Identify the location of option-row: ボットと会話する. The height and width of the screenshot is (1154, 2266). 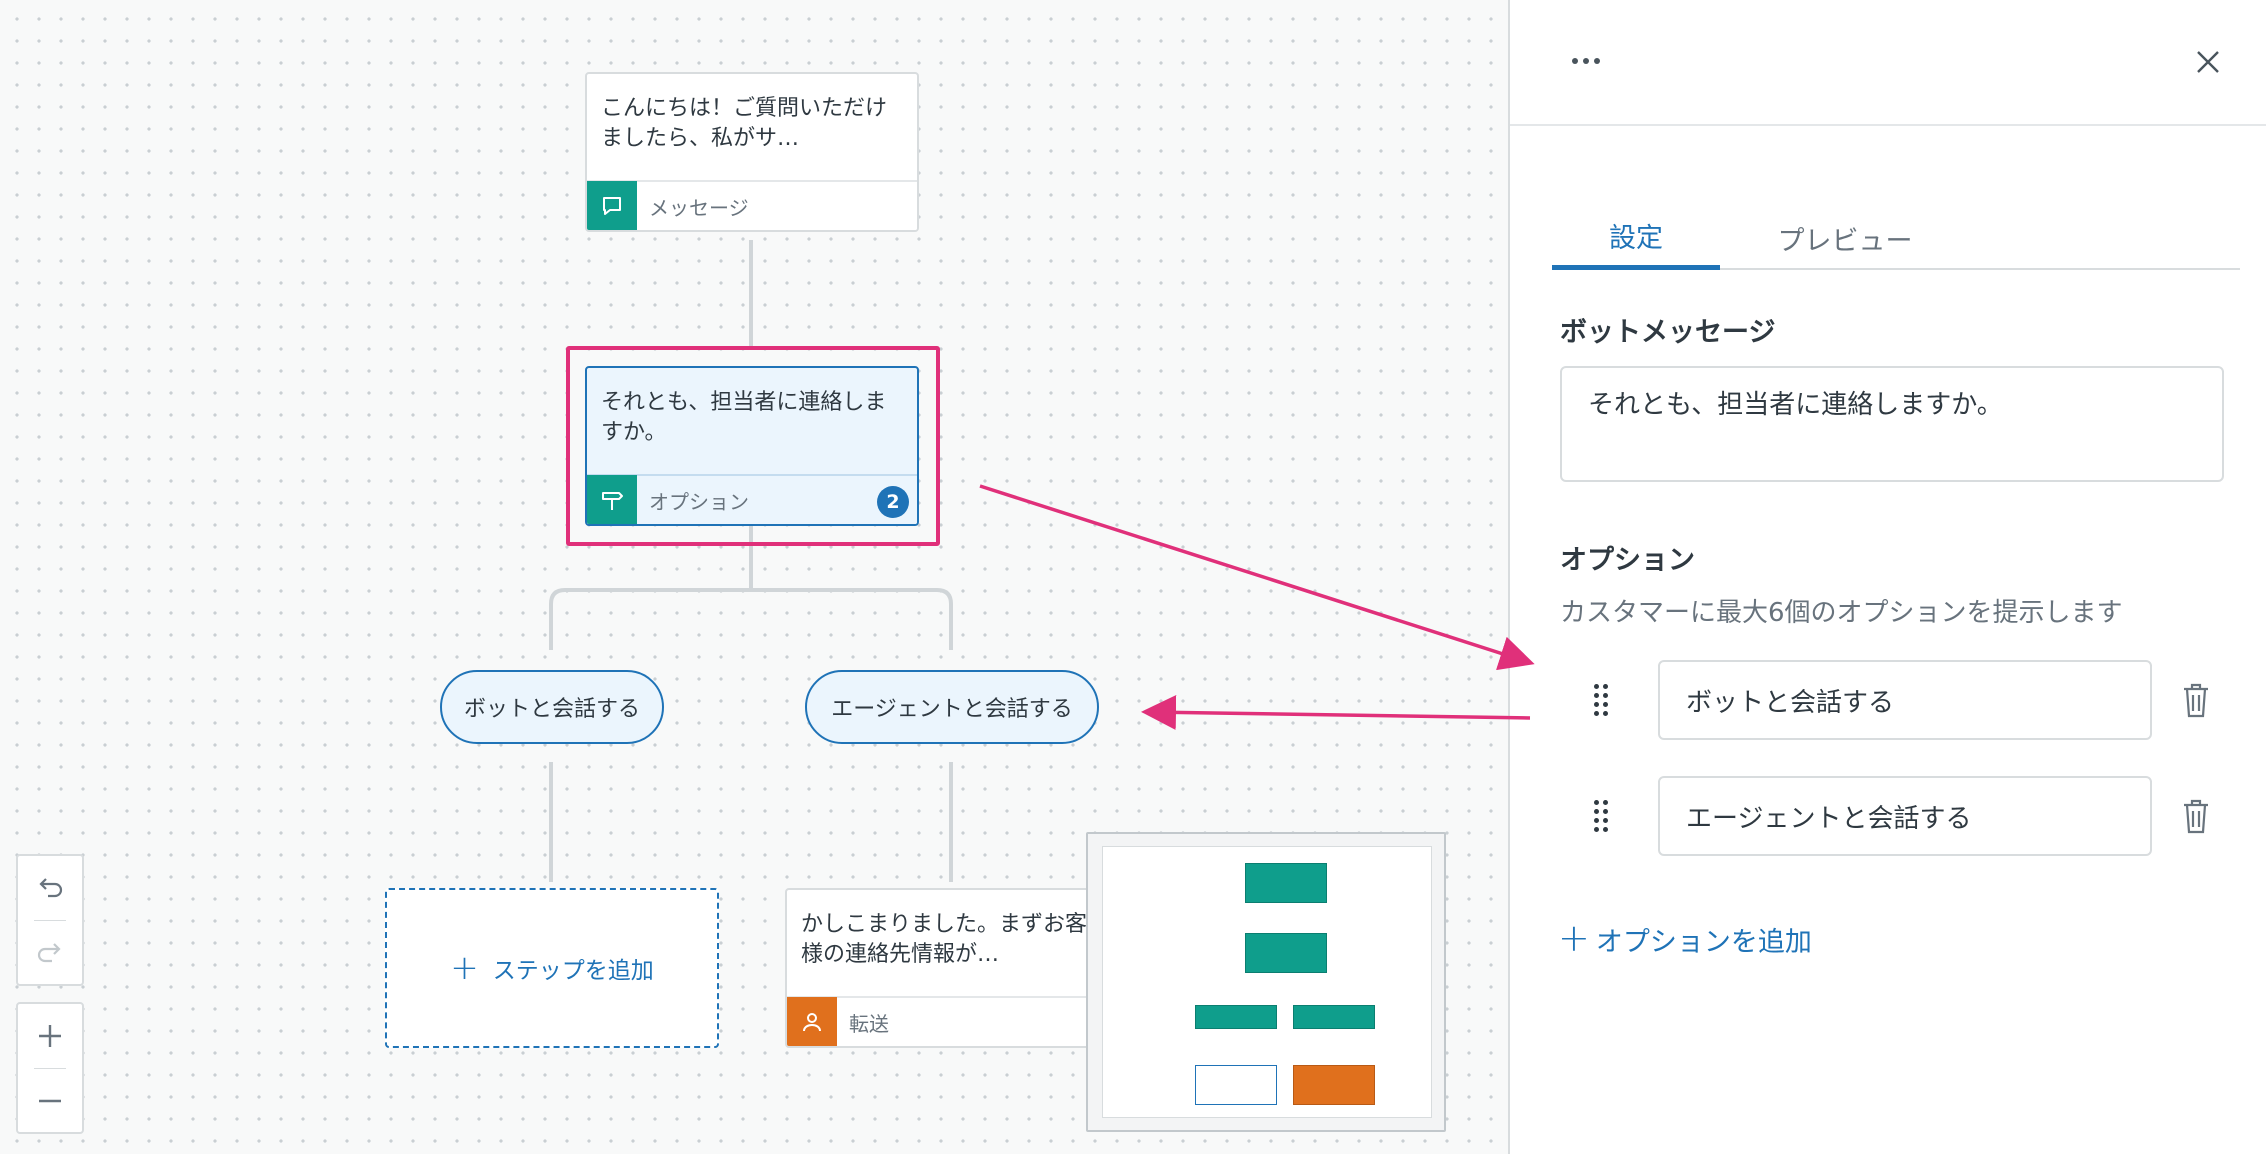
(1905, 700).